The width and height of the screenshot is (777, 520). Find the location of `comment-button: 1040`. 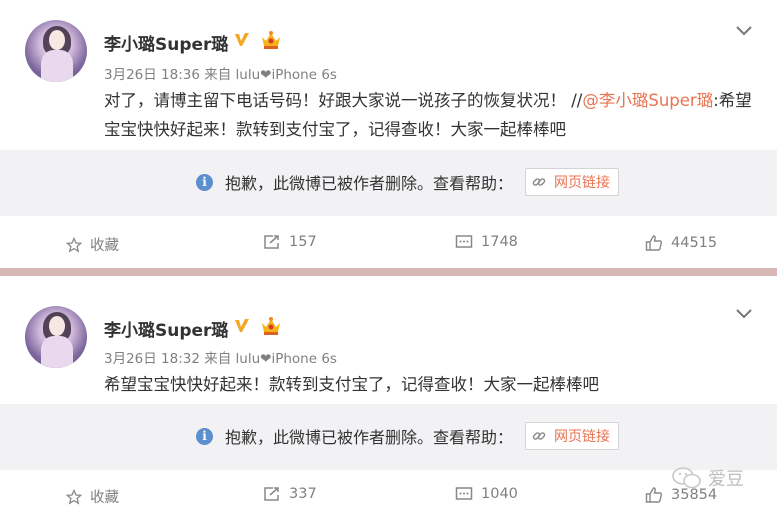

comment-button: 1040 is located at coordinates (486, 494).